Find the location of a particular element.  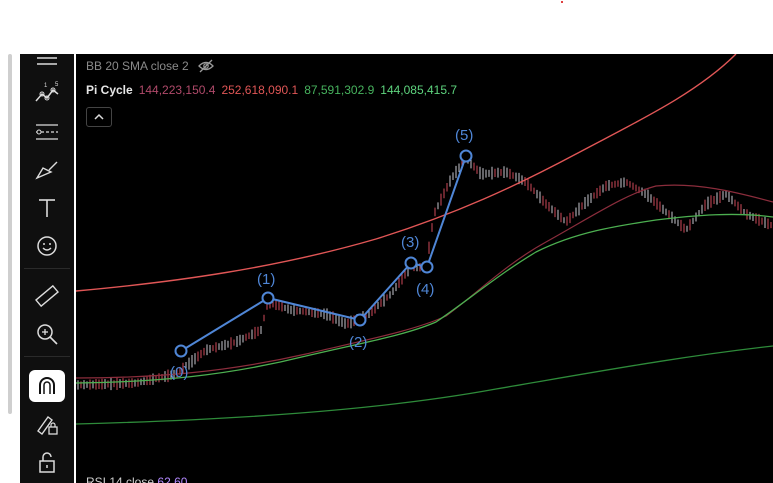

svg-text: 5 is located at coordinates (57, 85).